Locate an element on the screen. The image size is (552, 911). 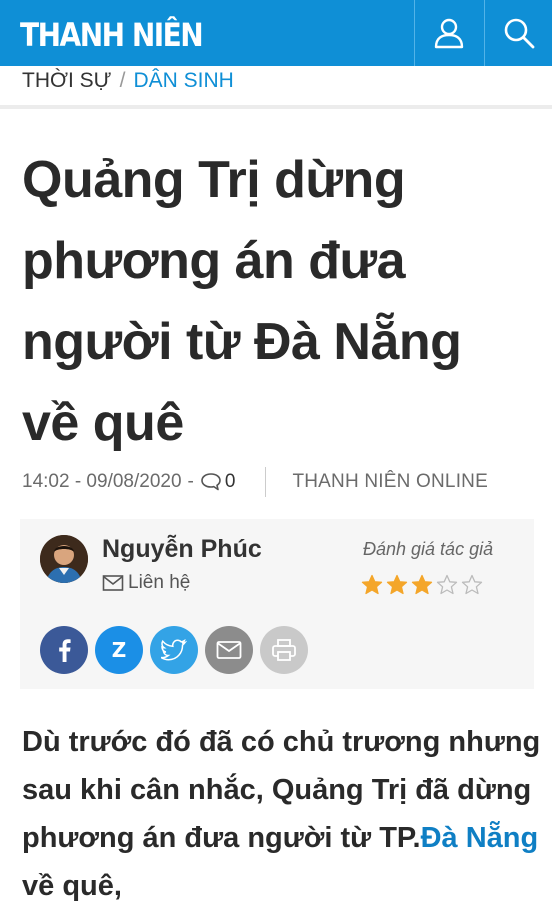
print-button is located at coordinates (284, 650).